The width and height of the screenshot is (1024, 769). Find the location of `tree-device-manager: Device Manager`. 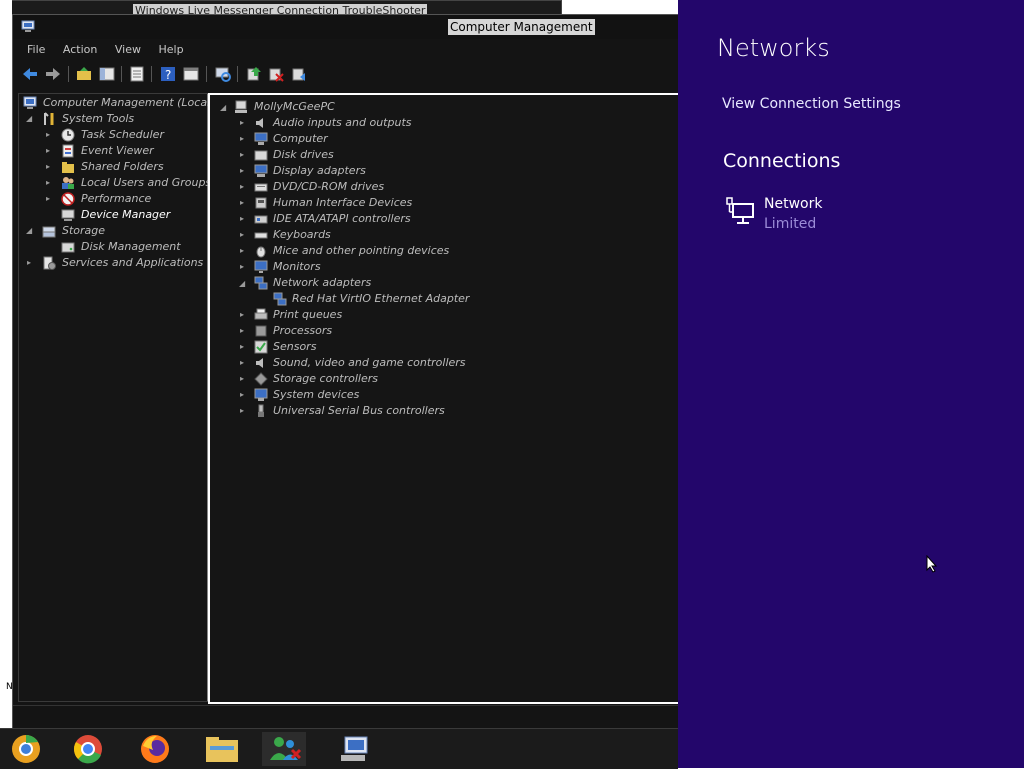

tree-device-manager: Device Manager is located at coordinates (125, 215).